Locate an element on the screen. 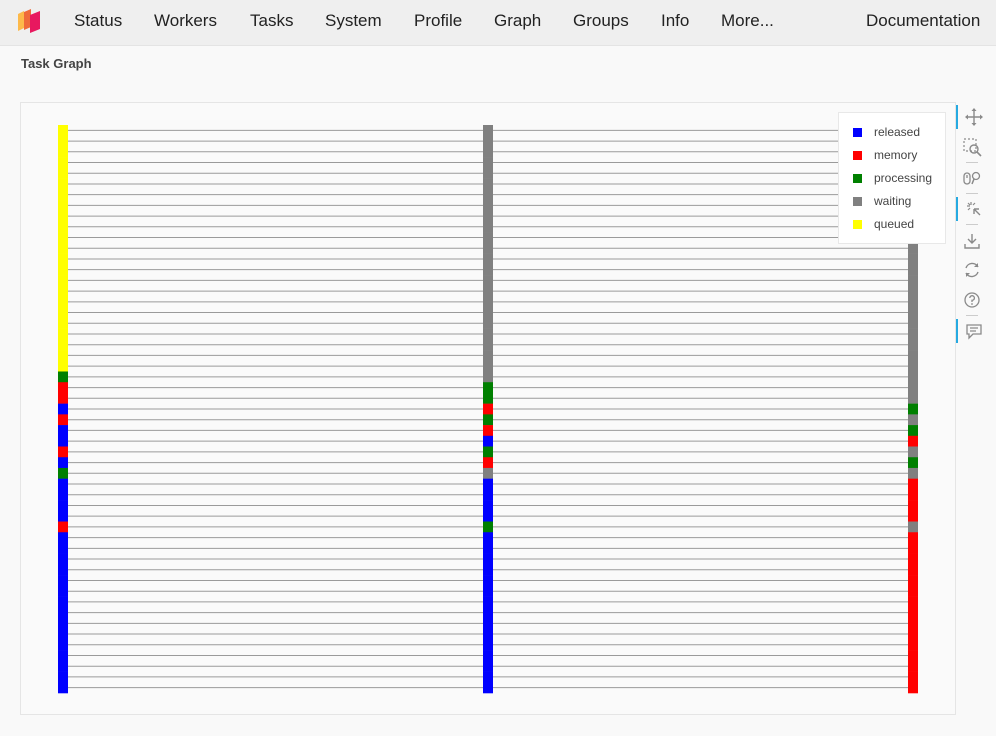  reset-tool-button is located at coordinates (972, 270).